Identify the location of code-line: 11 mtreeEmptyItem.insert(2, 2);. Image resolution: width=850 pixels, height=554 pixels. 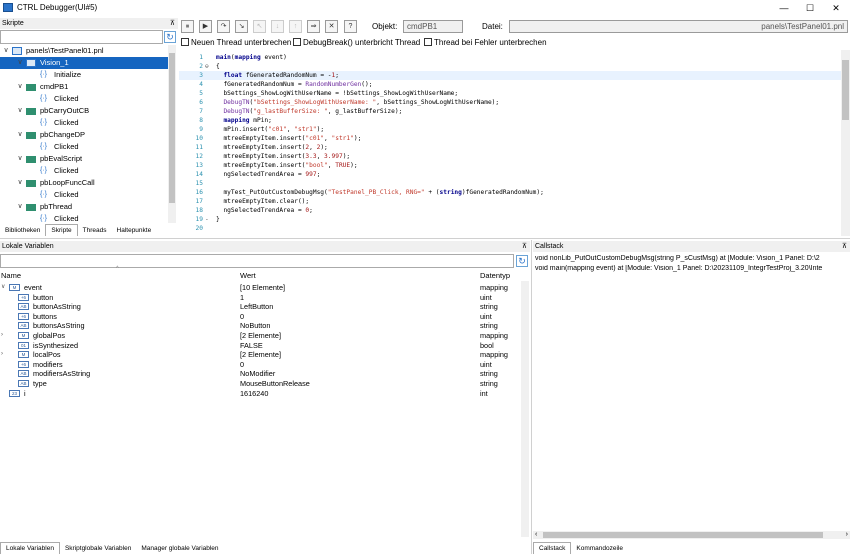
(510, 147).